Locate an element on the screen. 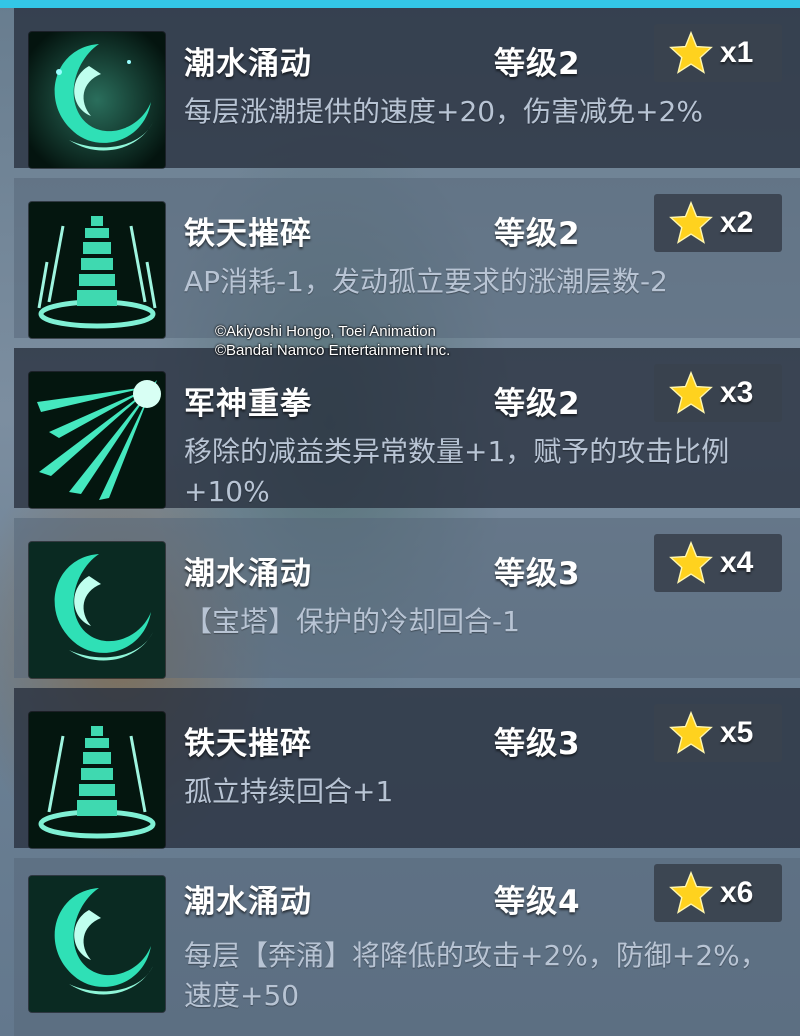  star-count: x1 is located at coordinates (737, 52).